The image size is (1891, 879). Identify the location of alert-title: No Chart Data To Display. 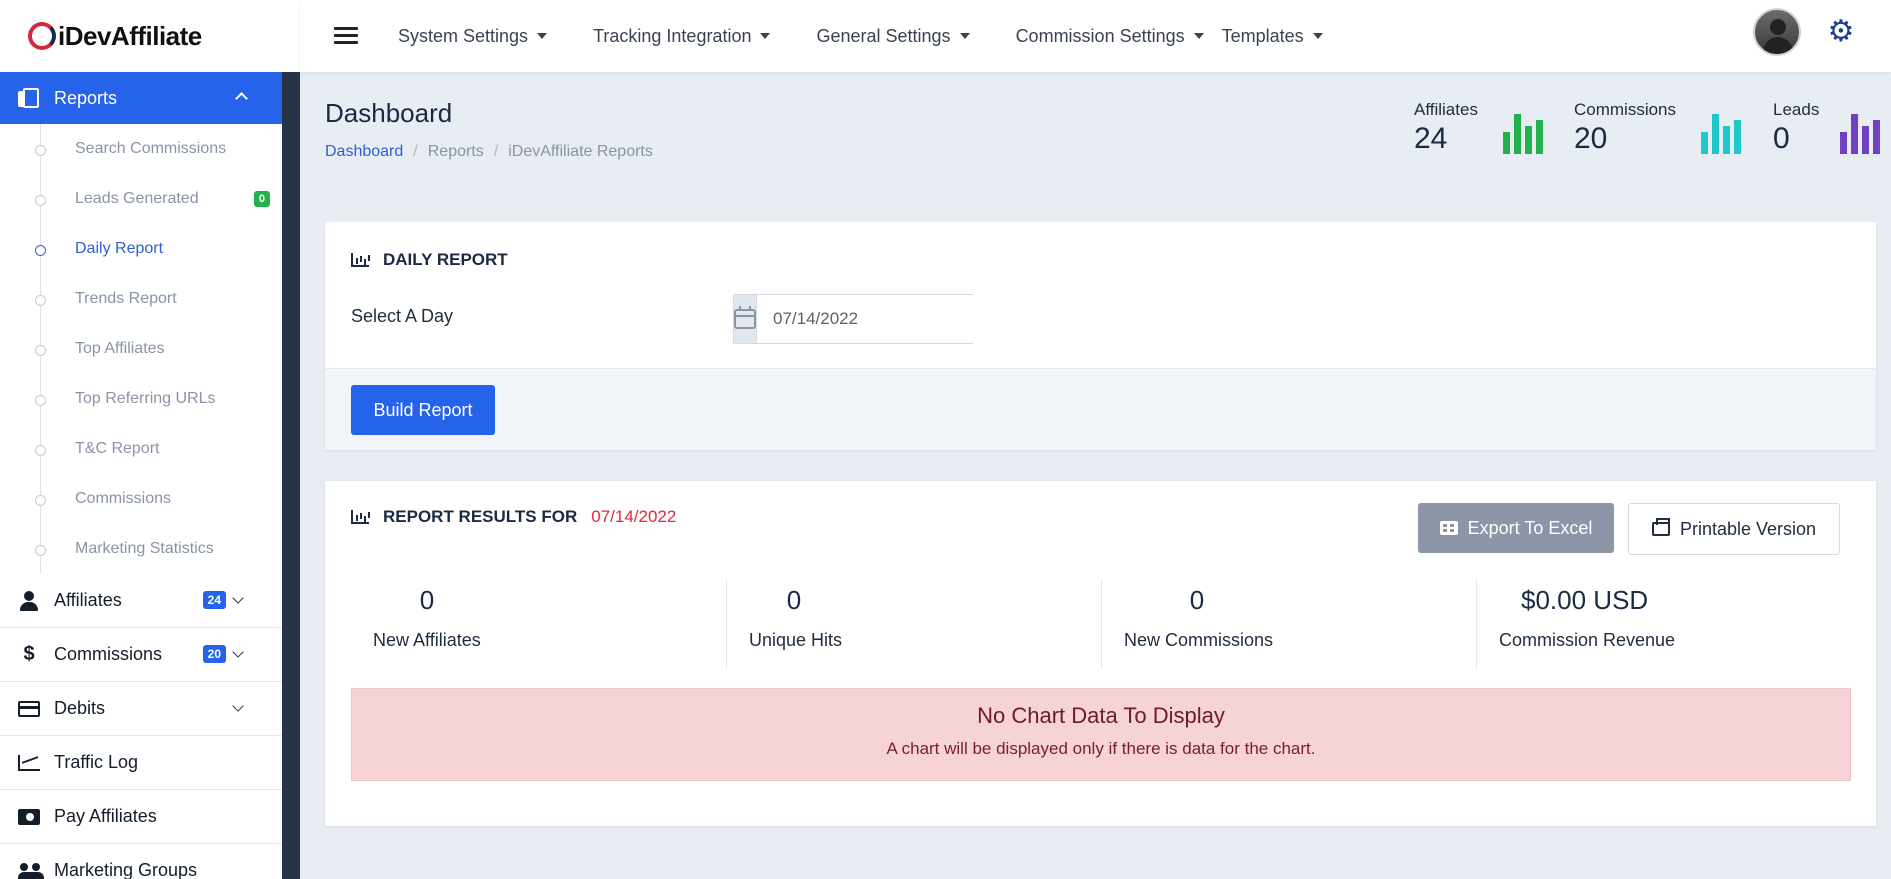
(1101, 715).